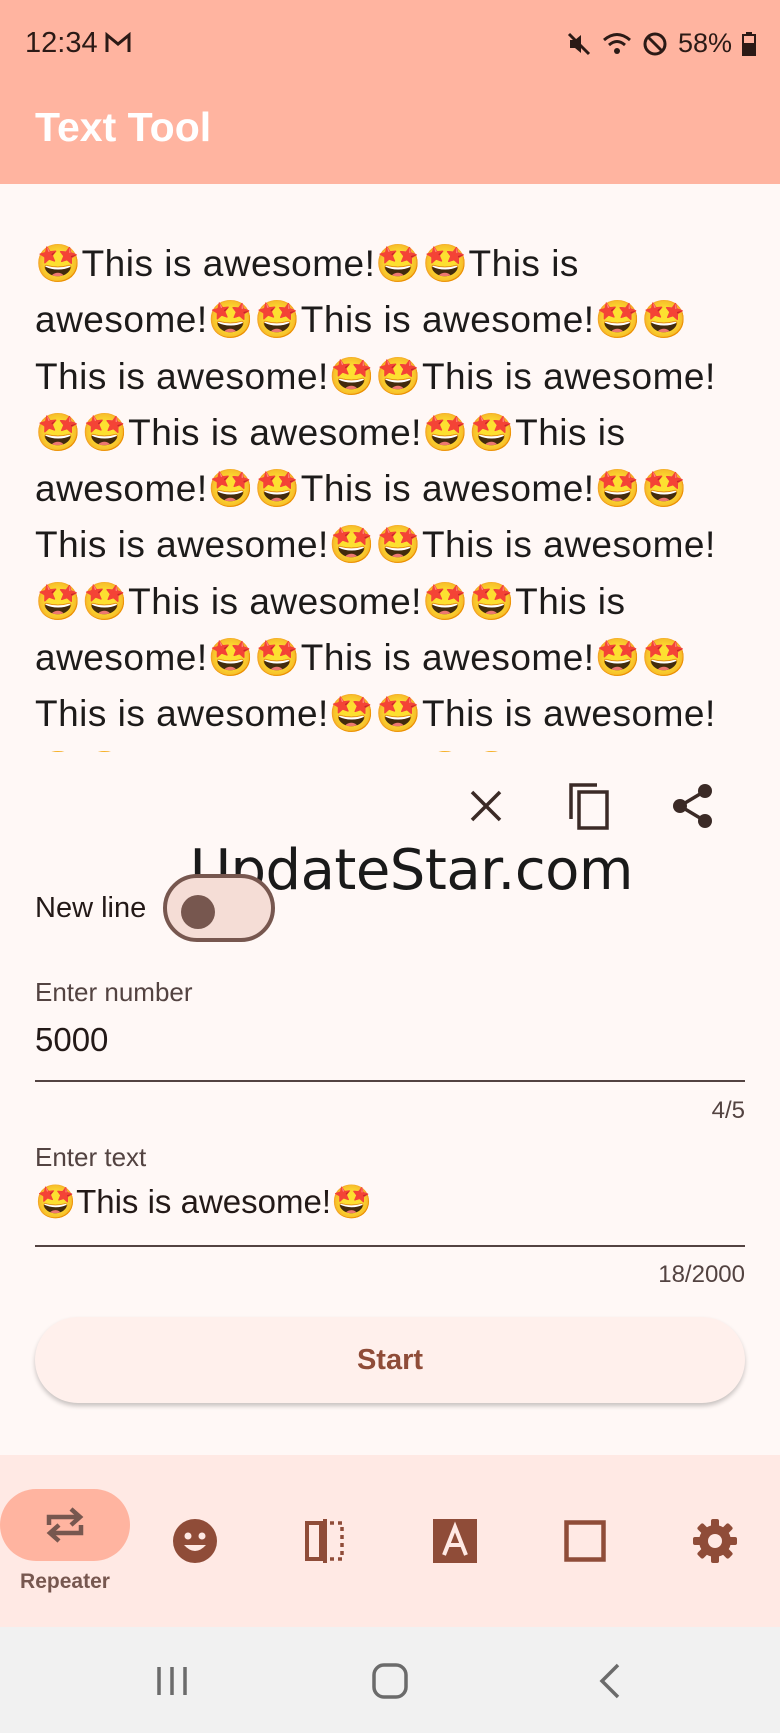 This screenshot has width=780, height=1733. I want to click on back-icon, so click(609, 1681).